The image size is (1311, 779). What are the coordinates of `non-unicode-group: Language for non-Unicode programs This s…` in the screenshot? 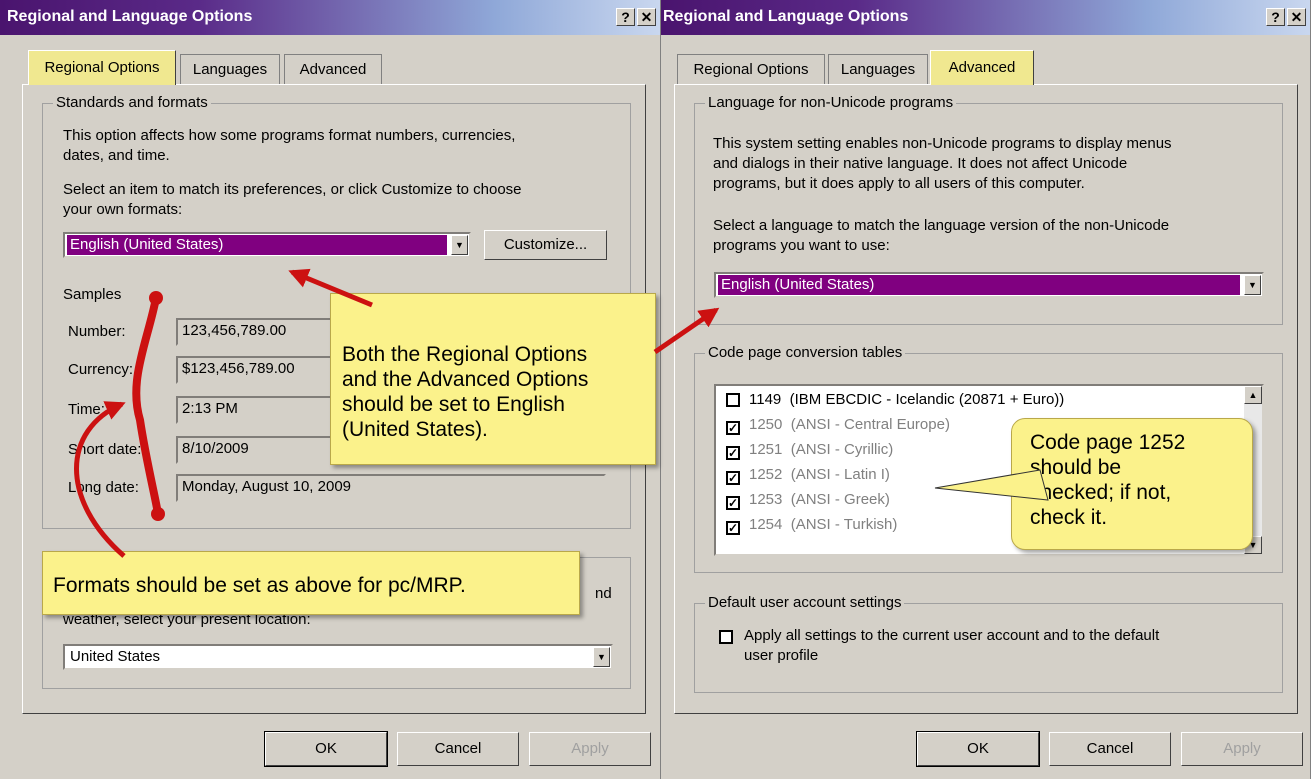 It's located at (988, 209).